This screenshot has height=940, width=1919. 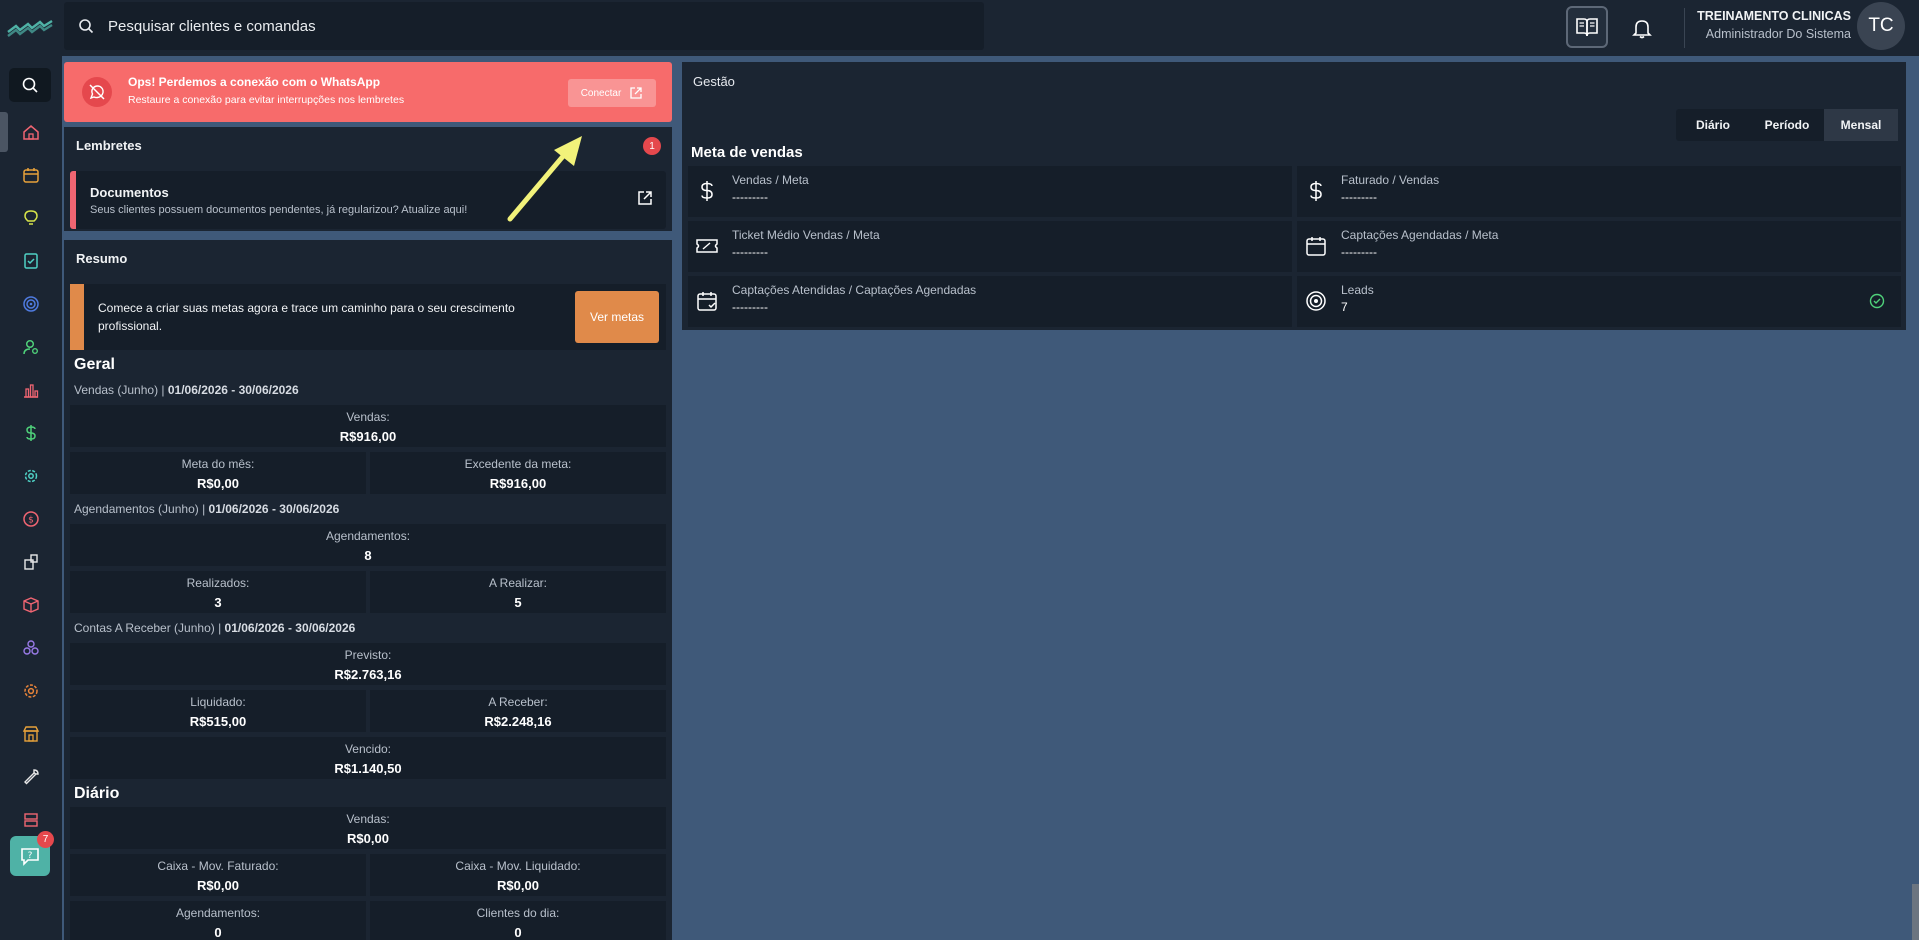 What do you see at coordinates (524, 26) in the screenshot?
I see `search-input: Pesquisar clientes e comandas` at bounding box center [524, 26].